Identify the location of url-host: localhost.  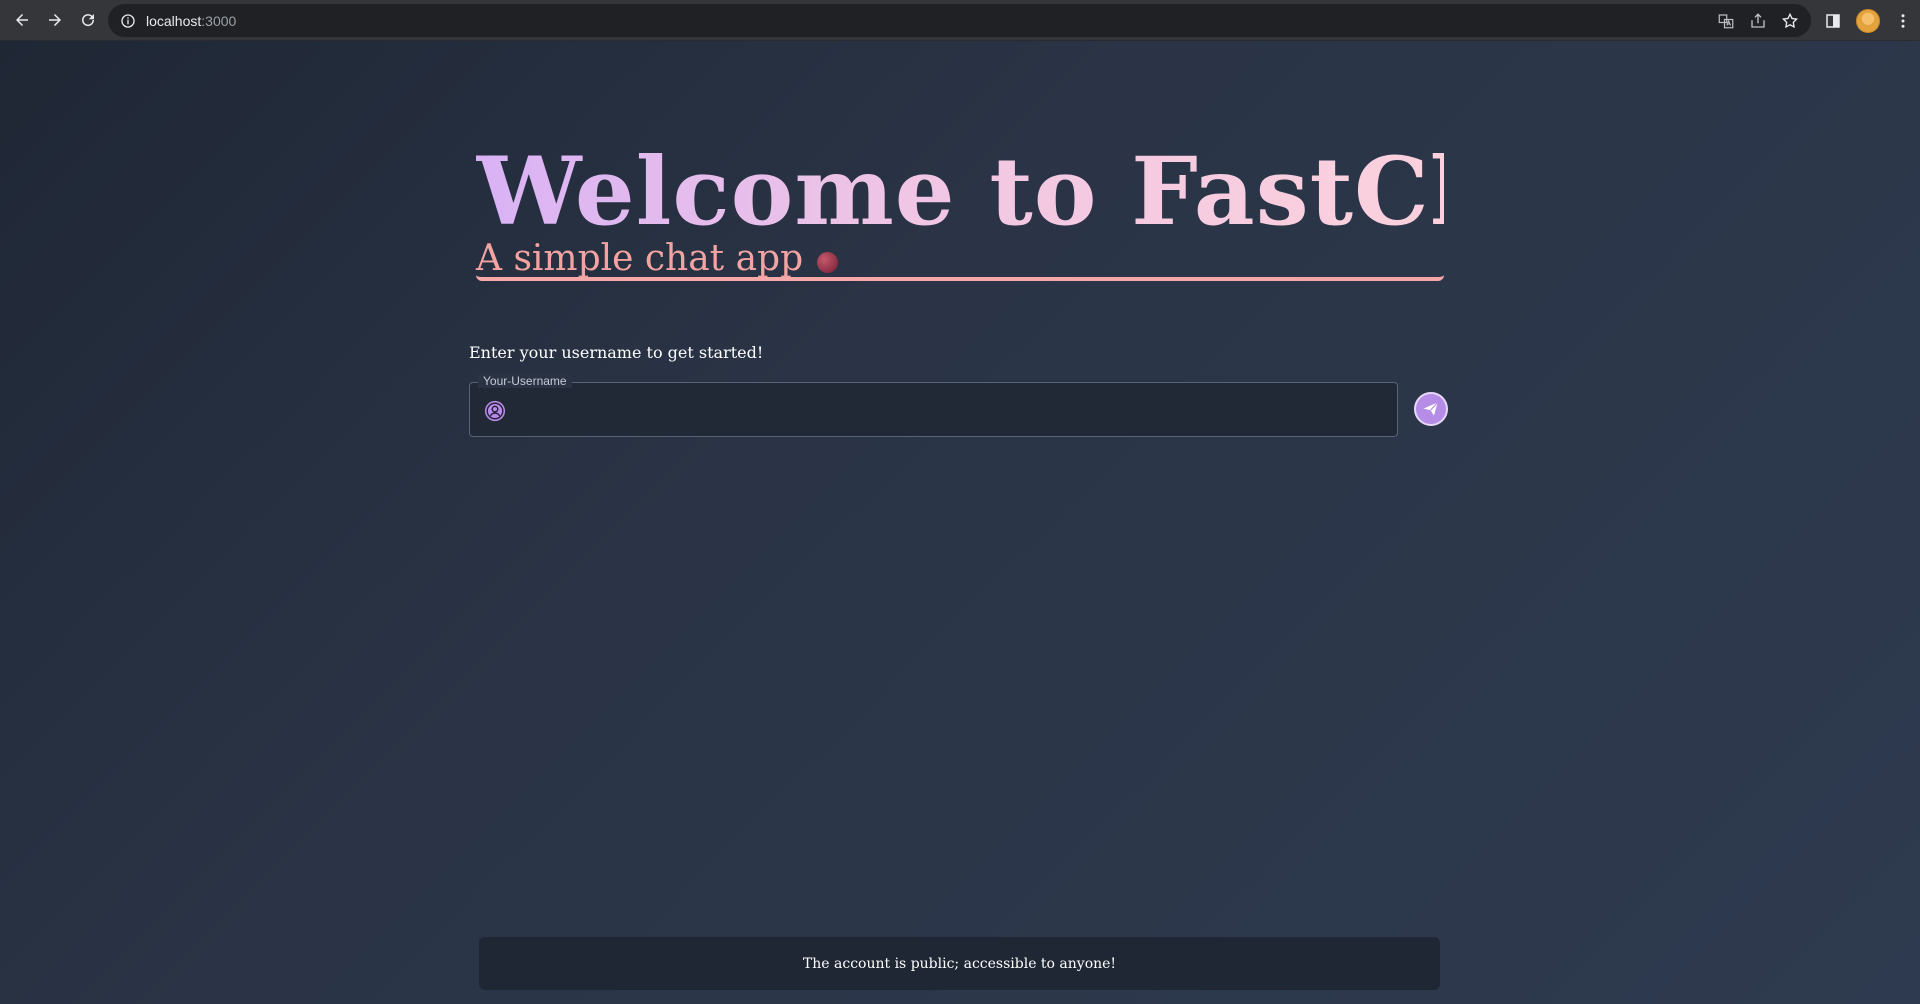
(174, 20).